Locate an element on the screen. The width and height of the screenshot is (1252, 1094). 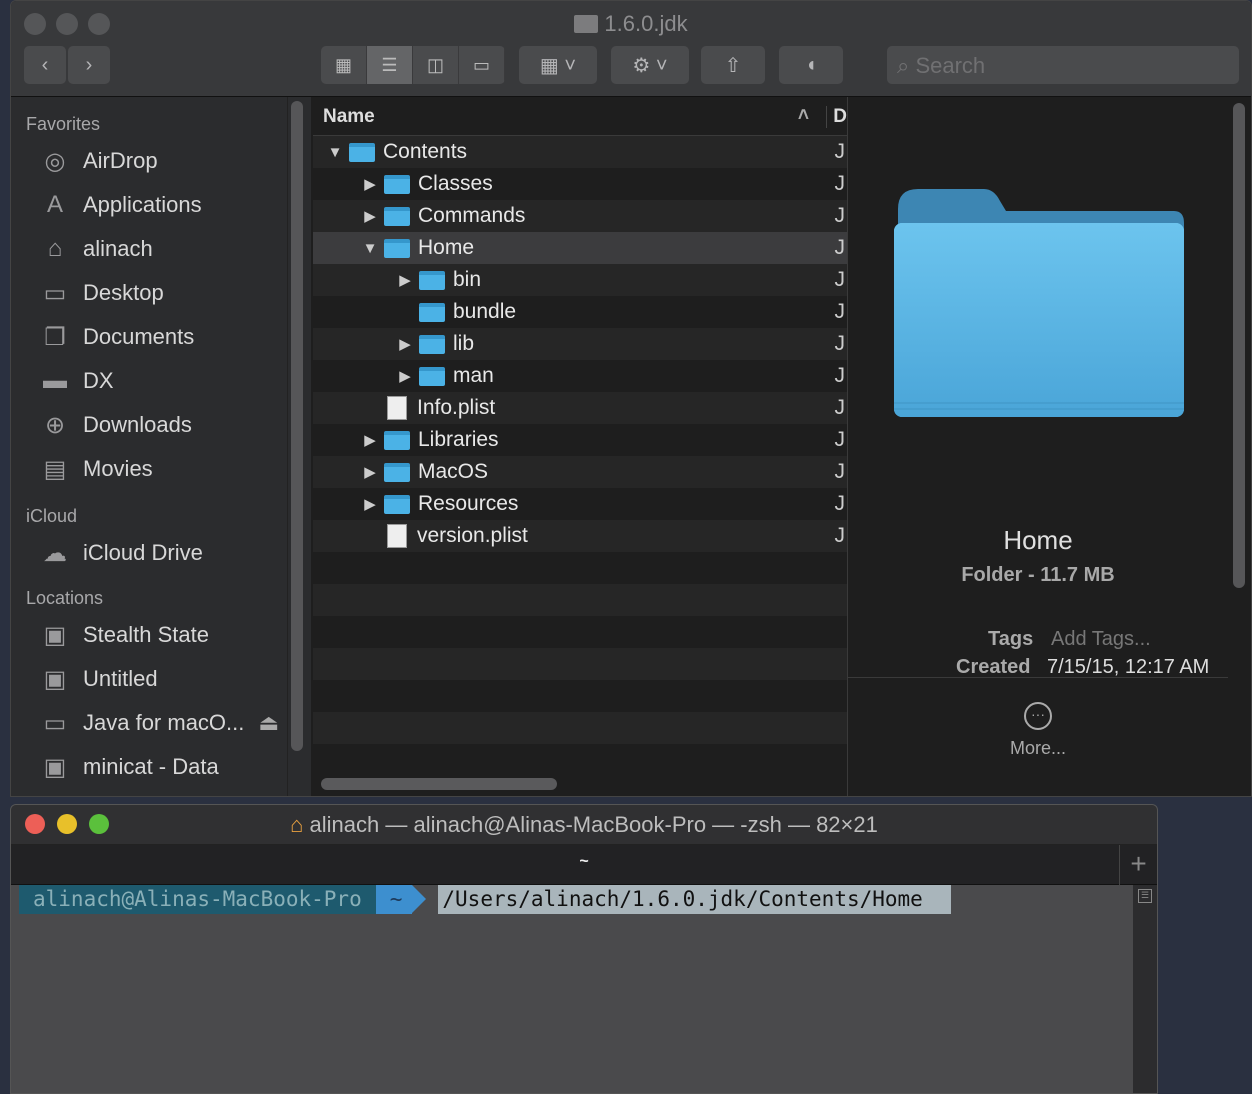
search-placeholder: Search is located at coordinates (950, 65).